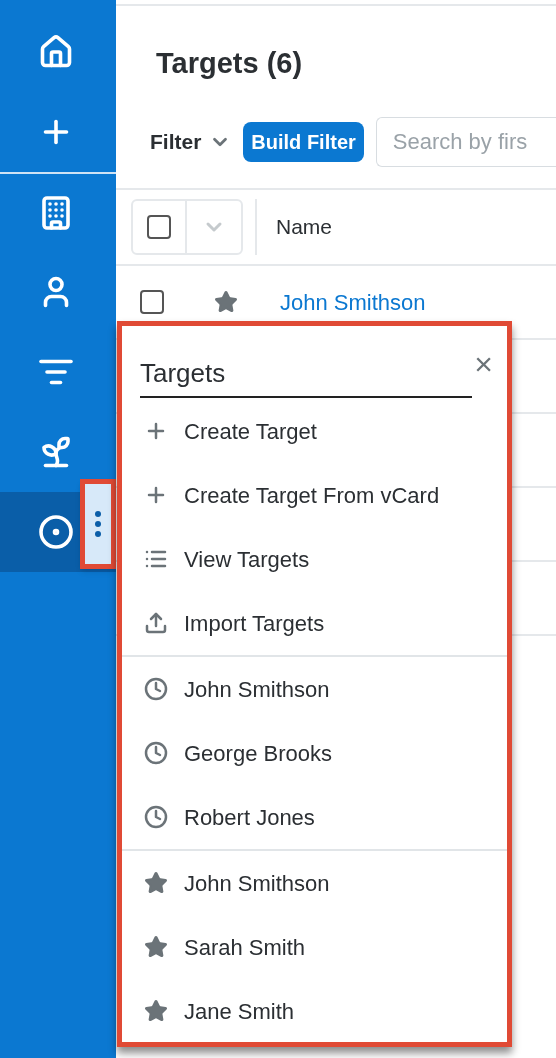 This screenshot has width=556, height=1058. What do you see at coordinates (245, 947) in the screenshot?
I see `menu-item: Sarah Smith` at bounding box center [245, 947].